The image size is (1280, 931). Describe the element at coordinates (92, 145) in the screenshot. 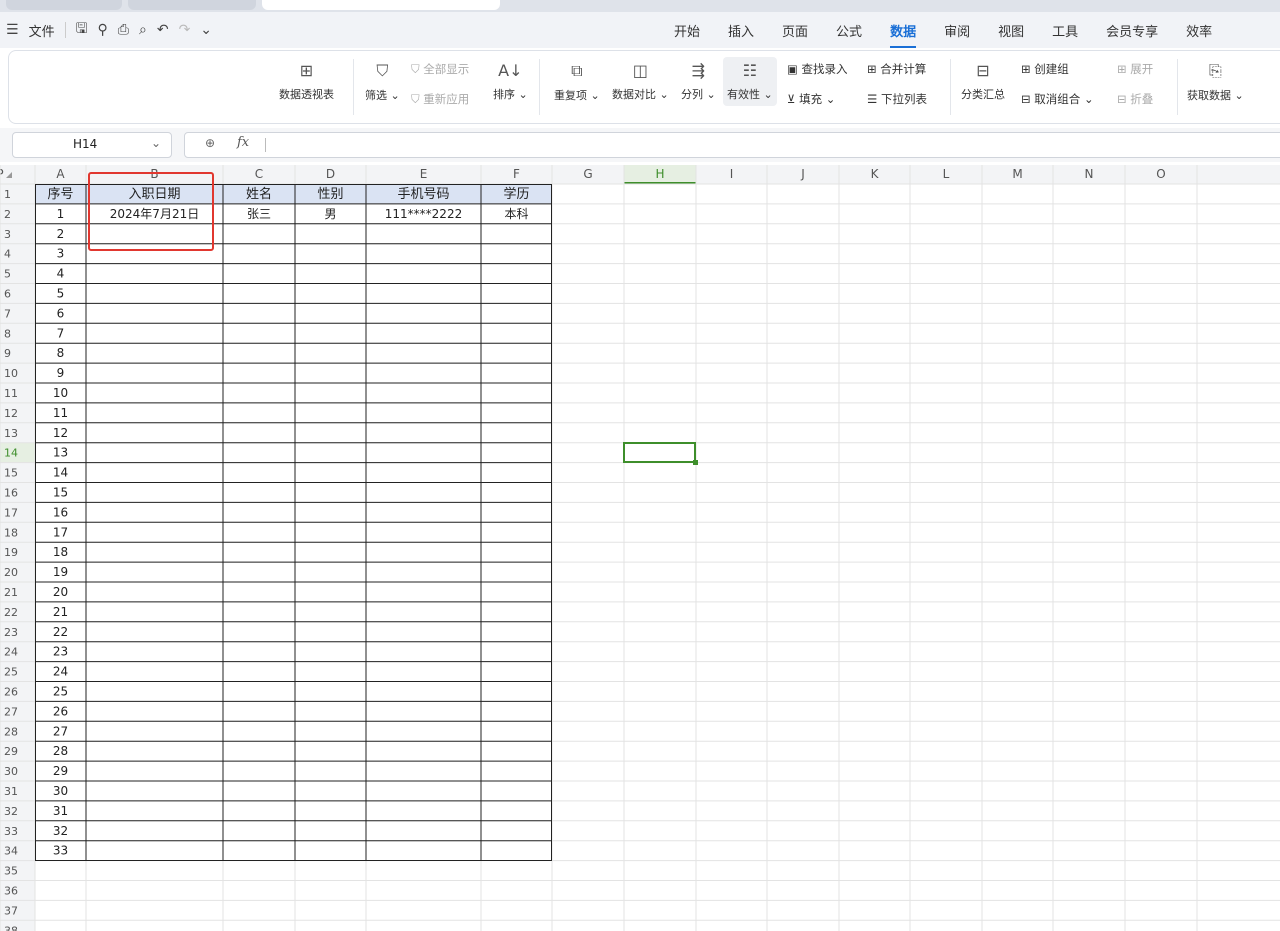

I see `name-box: H14 ⌄` at that location.